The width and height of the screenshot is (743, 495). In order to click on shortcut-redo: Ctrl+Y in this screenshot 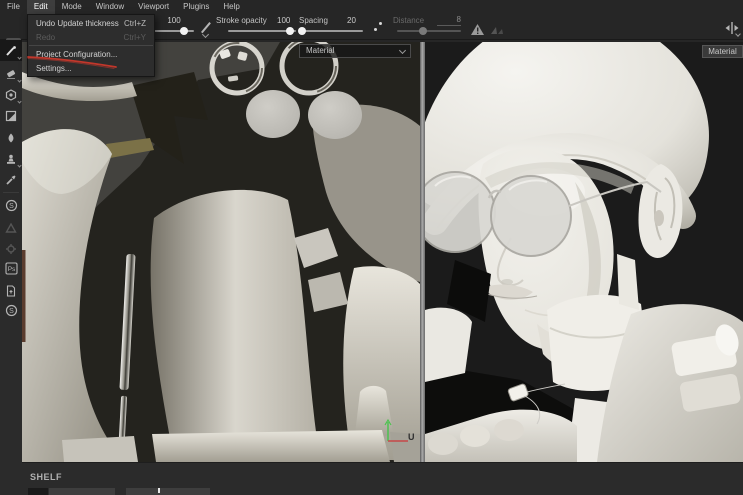, I will do `click(134, 37)`.